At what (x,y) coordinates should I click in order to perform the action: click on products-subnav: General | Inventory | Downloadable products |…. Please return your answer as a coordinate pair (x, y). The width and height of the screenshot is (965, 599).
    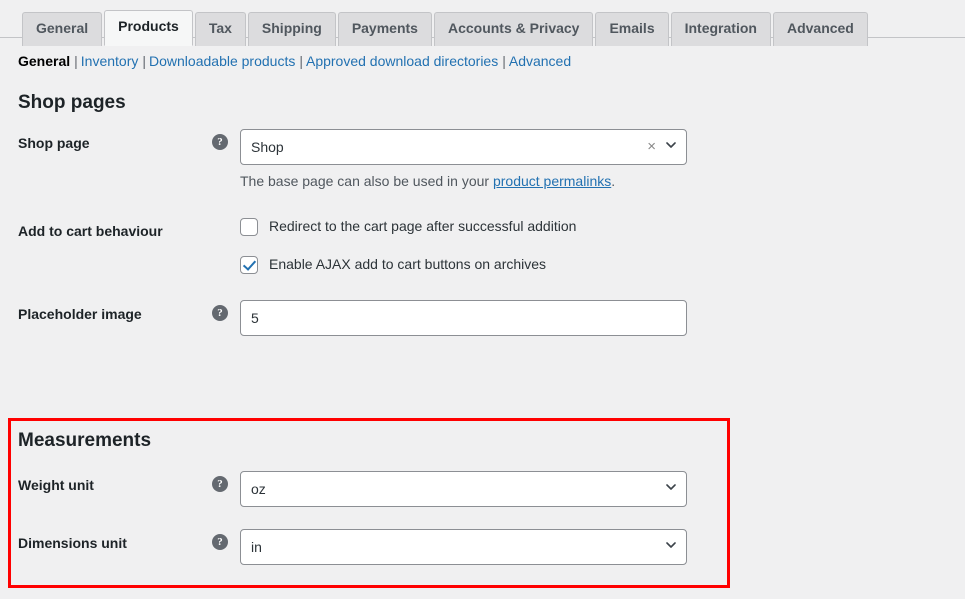
    Looking at the image, I should click on (491, 61).